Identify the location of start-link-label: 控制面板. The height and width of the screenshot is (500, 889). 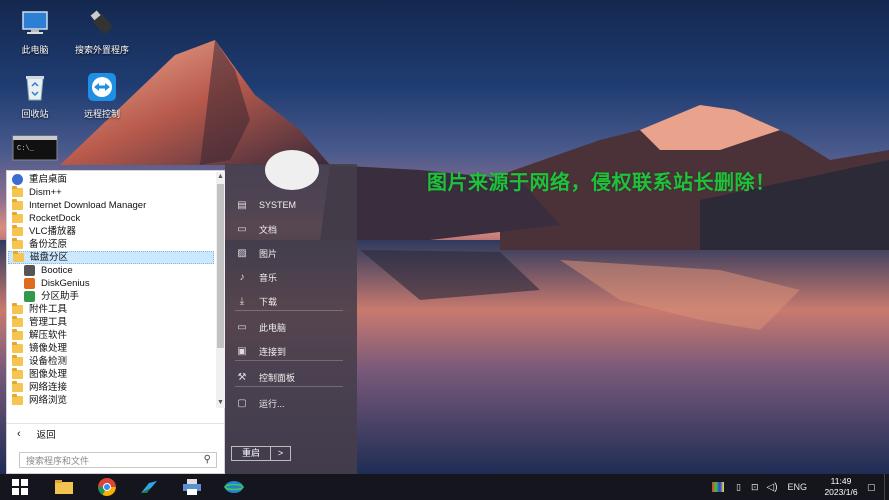
(277, 377).